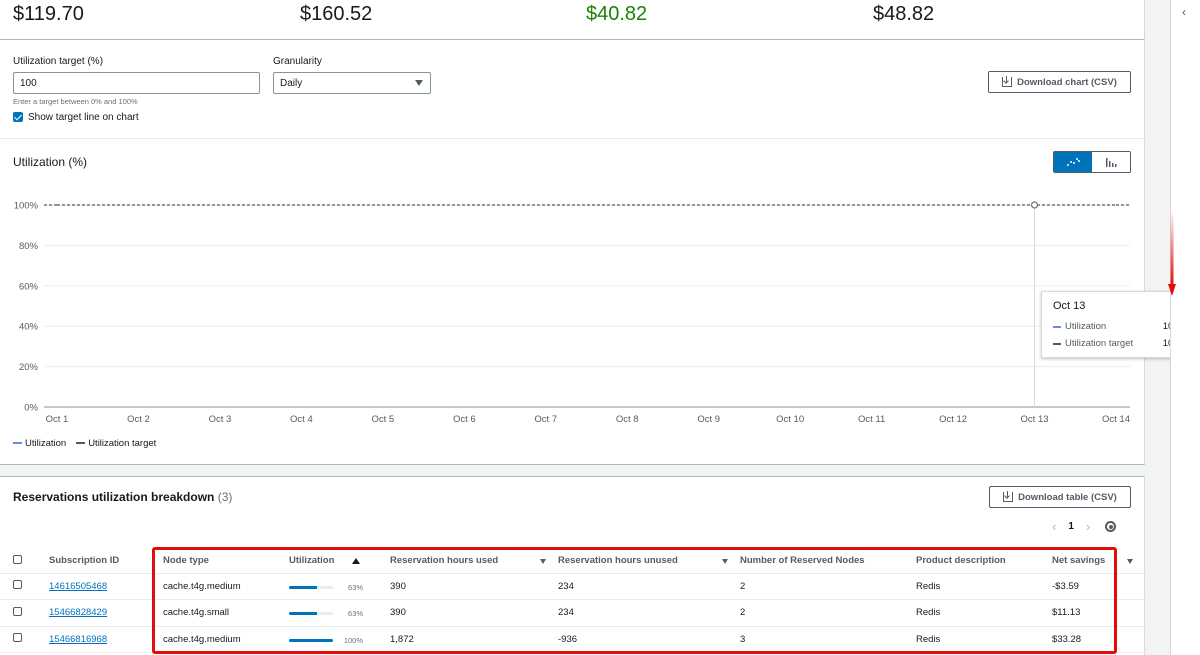 The width and height of the screenshot is (1200, 655). Describe the element at coordinates (1120, 326) in the screenshot. I see `tooltip-row: Utilization 100%` at that location.